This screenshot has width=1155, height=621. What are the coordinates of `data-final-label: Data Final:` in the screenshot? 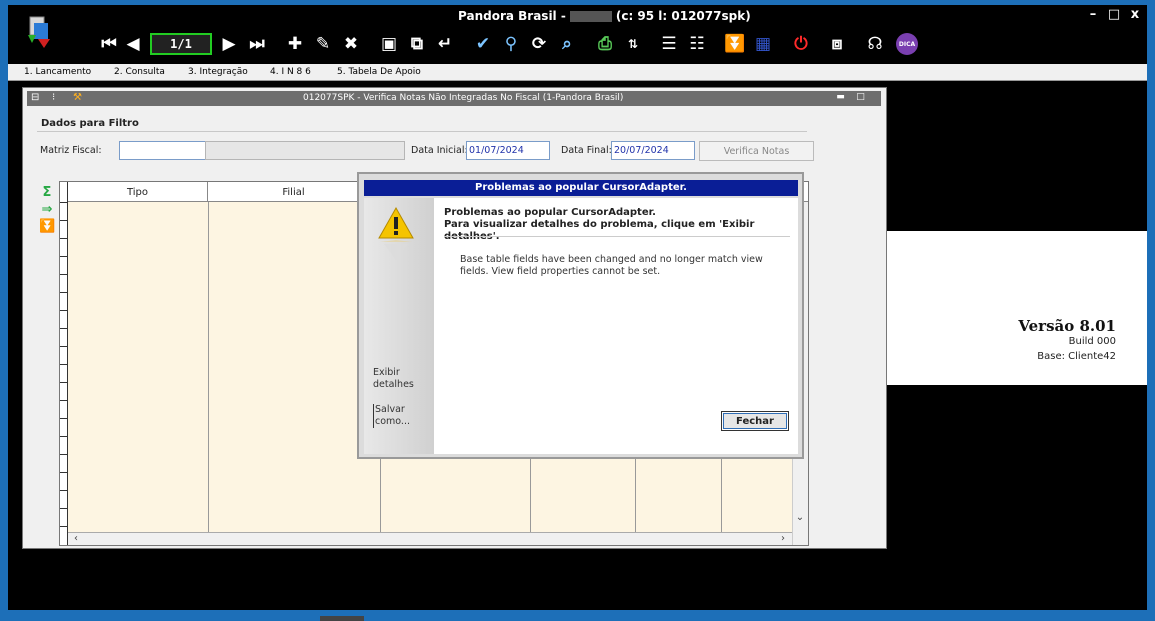 It's located at (586, 150).